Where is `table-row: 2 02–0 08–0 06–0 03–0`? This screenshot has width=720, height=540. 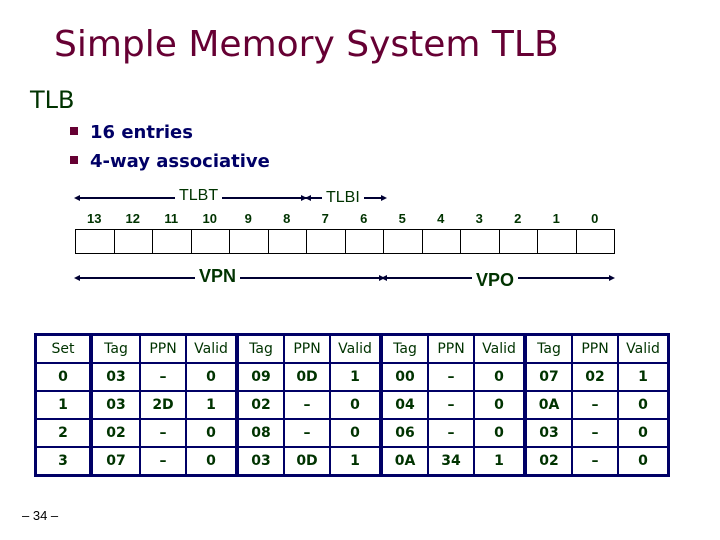 table-row: 2 02–0 08–0 06–0 03–0 is located at coordinates (352, 433).